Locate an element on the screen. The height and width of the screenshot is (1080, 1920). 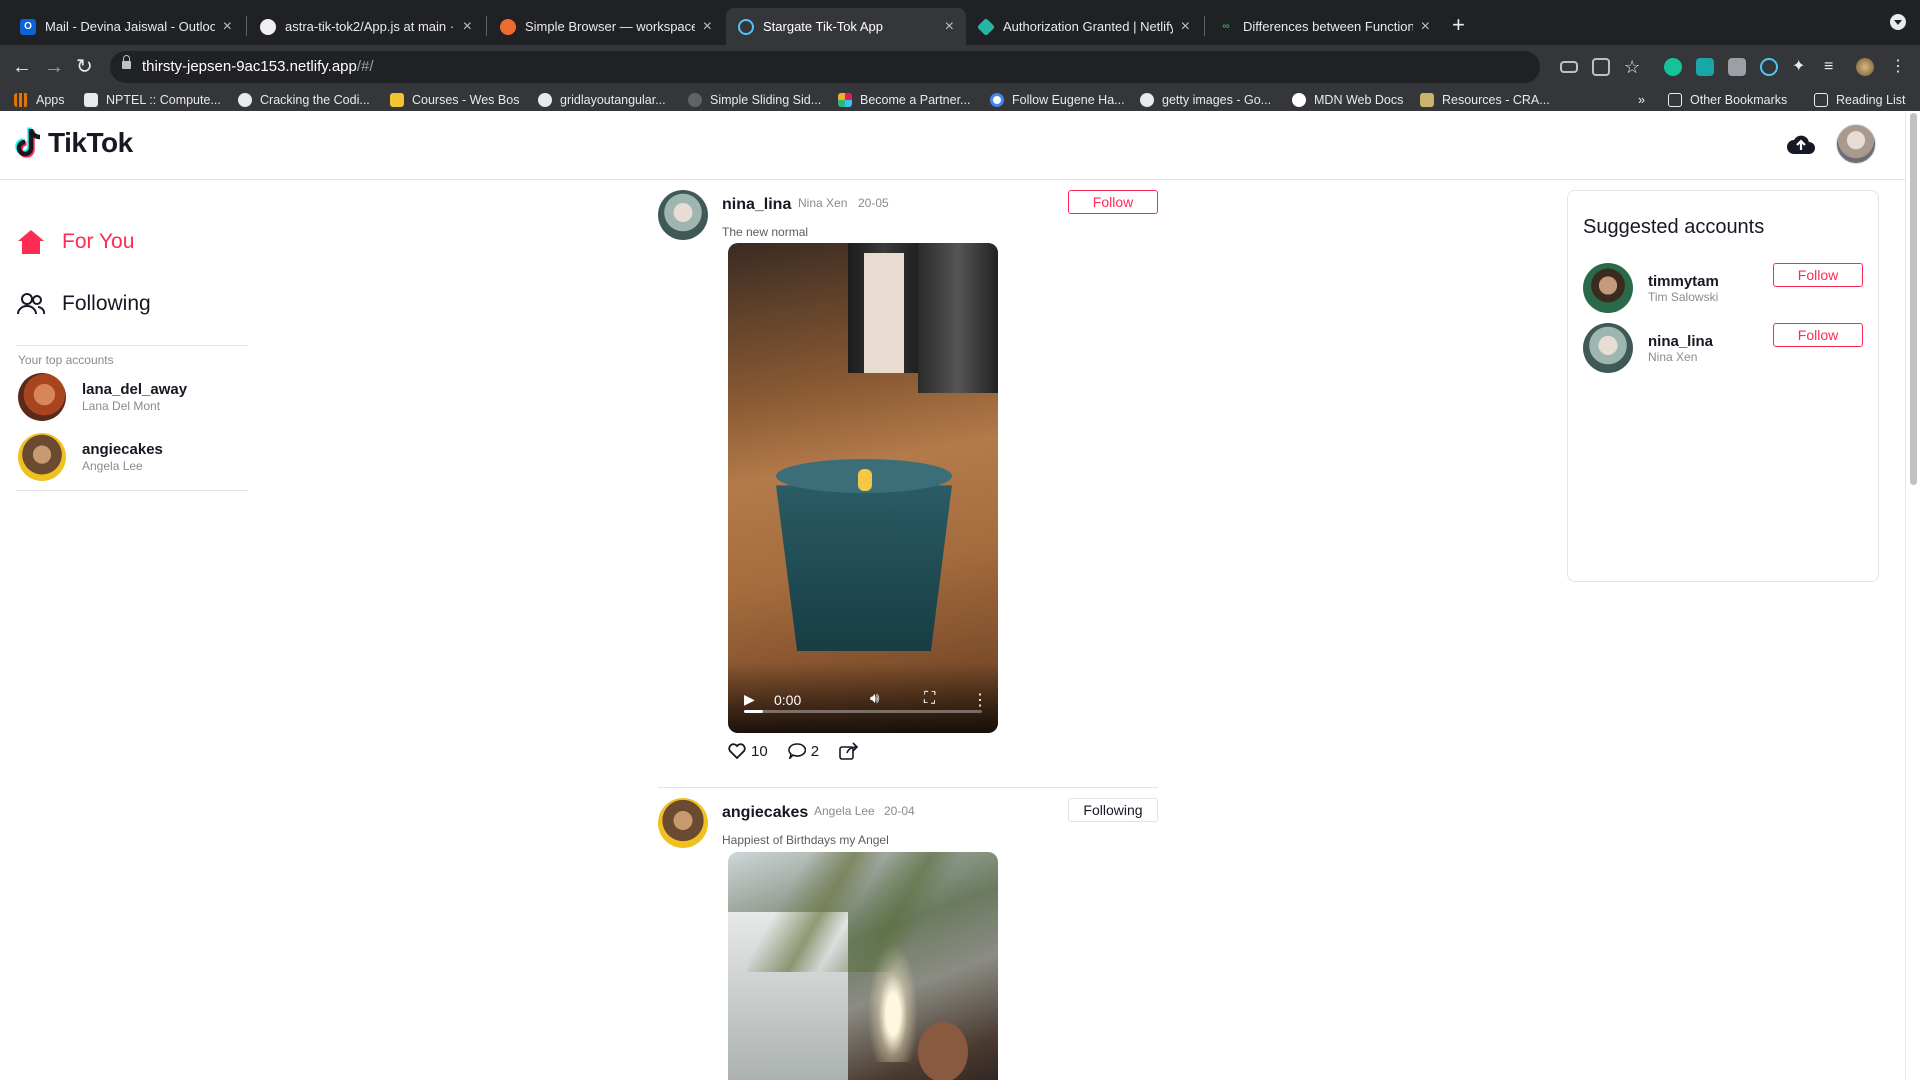
tab-title: astra-tik-tok2/App.js at main · is located at coordinates (370, 26).